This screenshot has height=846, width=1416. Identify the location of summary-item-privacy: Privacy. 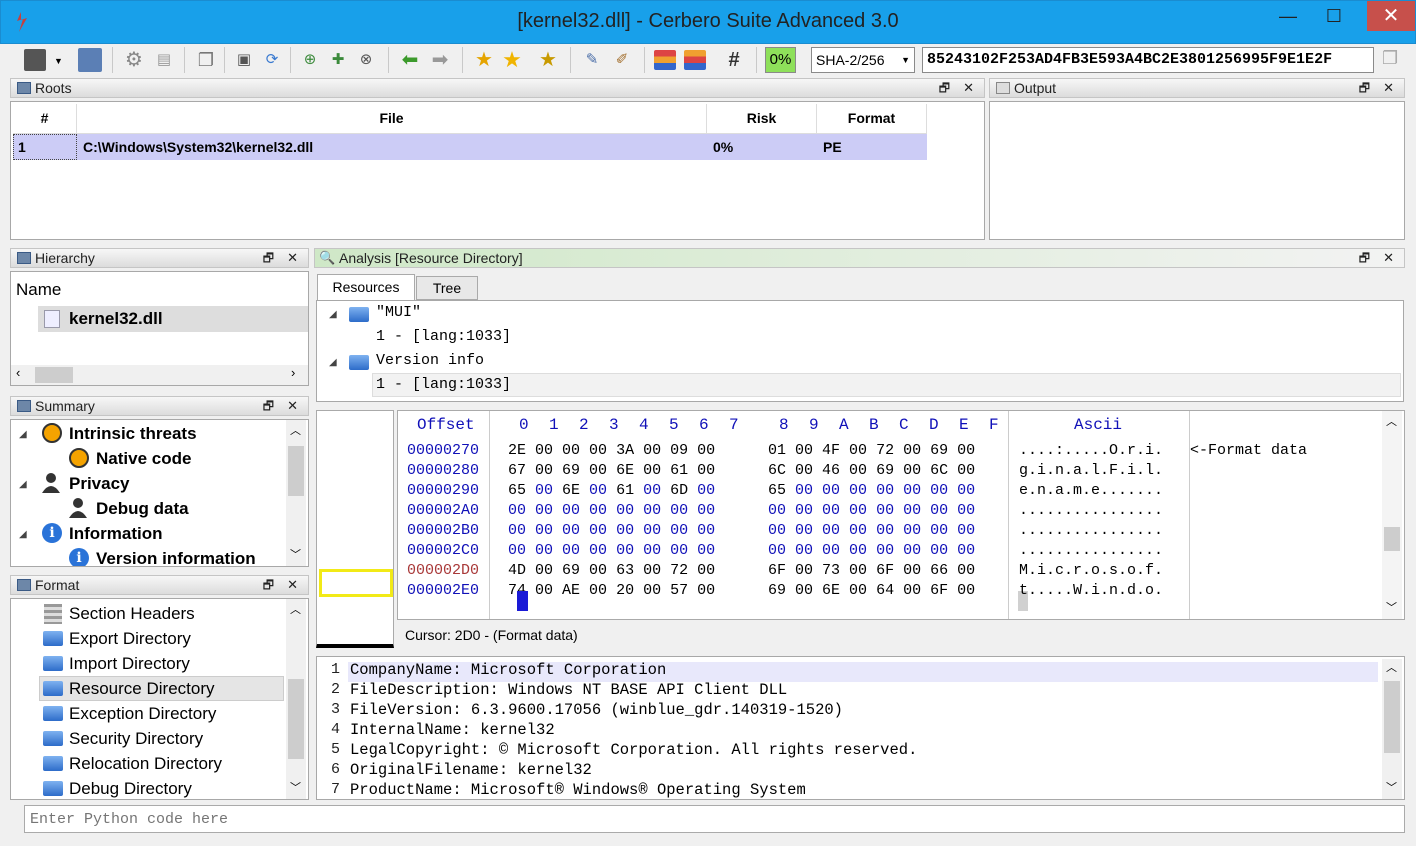
(99, 483).